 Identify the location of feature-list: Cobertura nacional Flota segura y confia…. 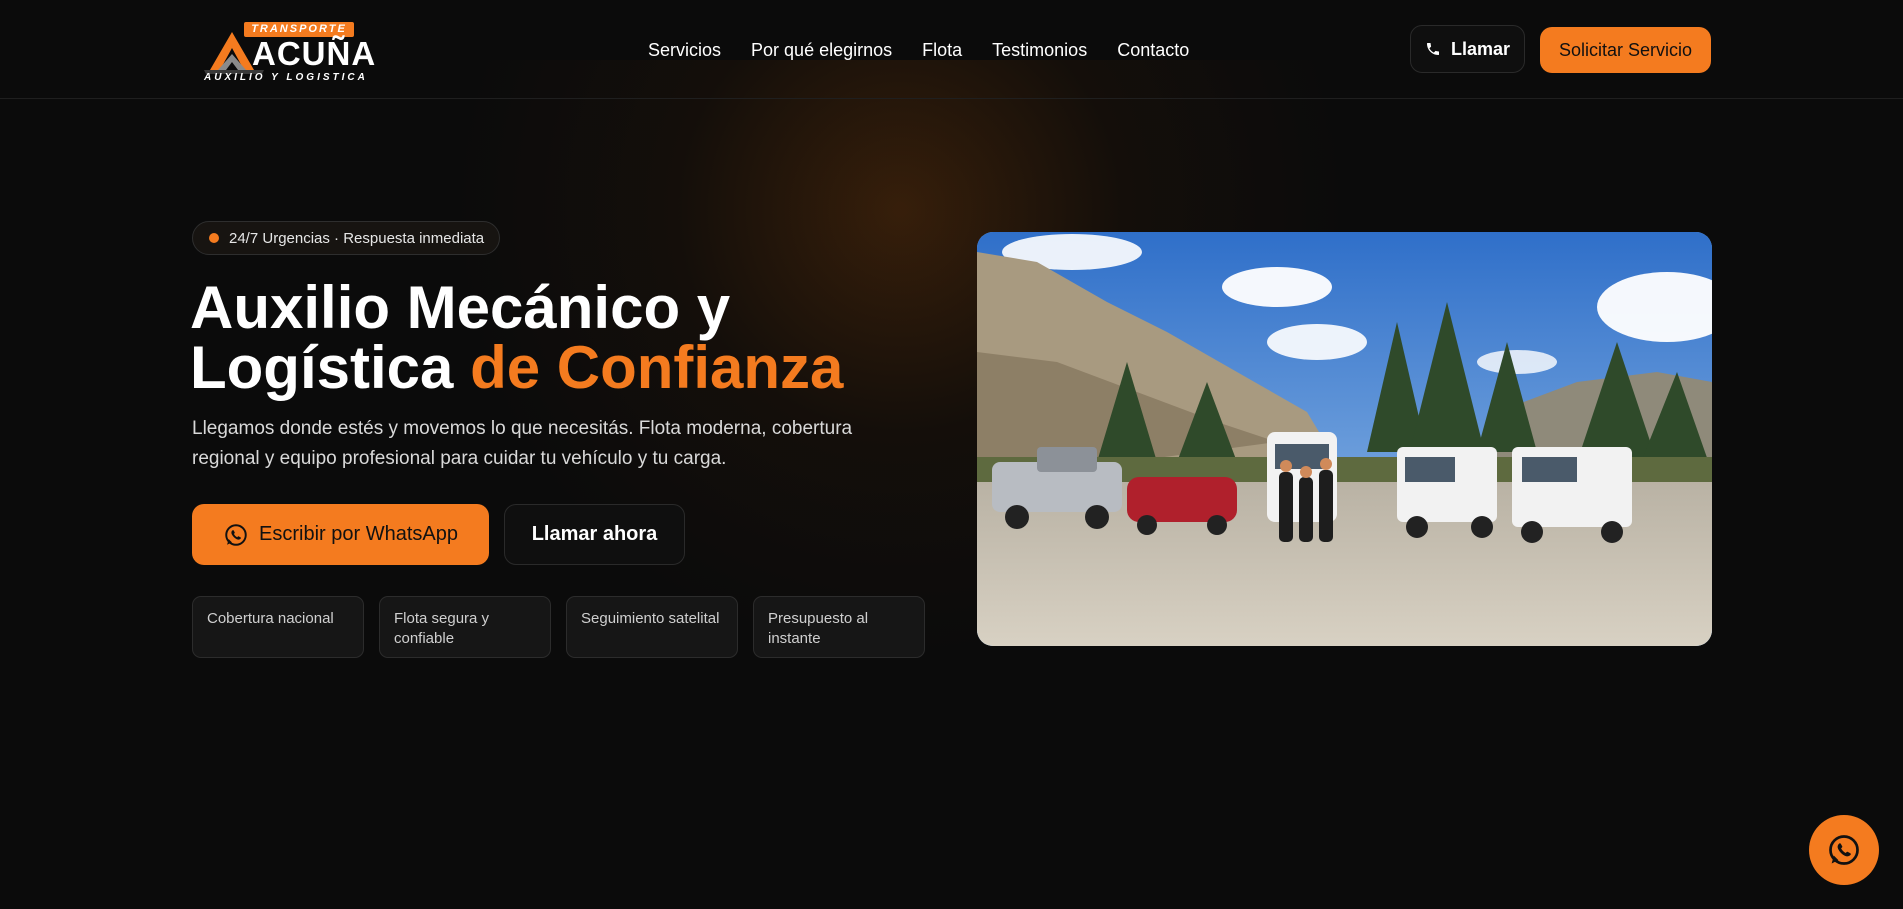
(558, 627).